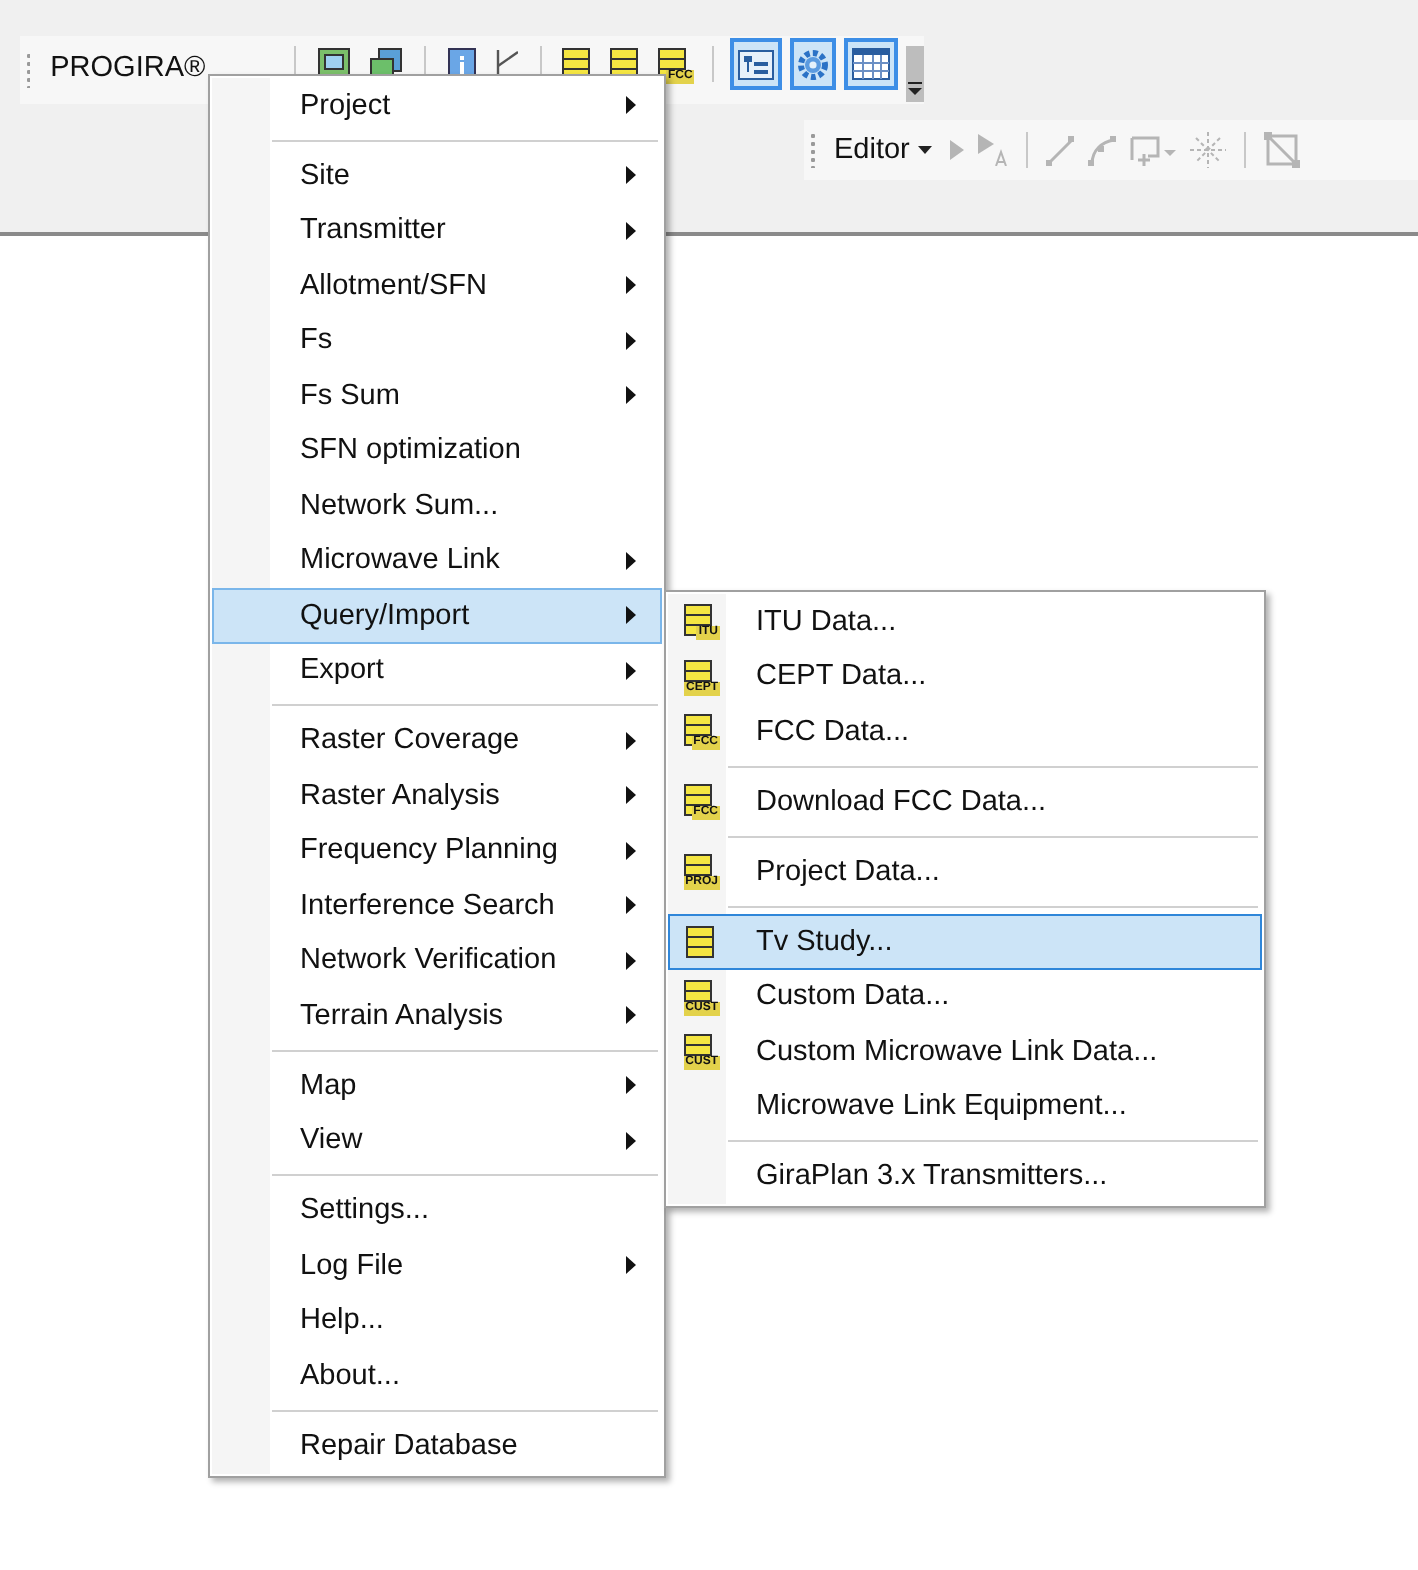 This screenshot has height=1570, width=1418. I want to click on tree-view-icon, so click(756, 64).